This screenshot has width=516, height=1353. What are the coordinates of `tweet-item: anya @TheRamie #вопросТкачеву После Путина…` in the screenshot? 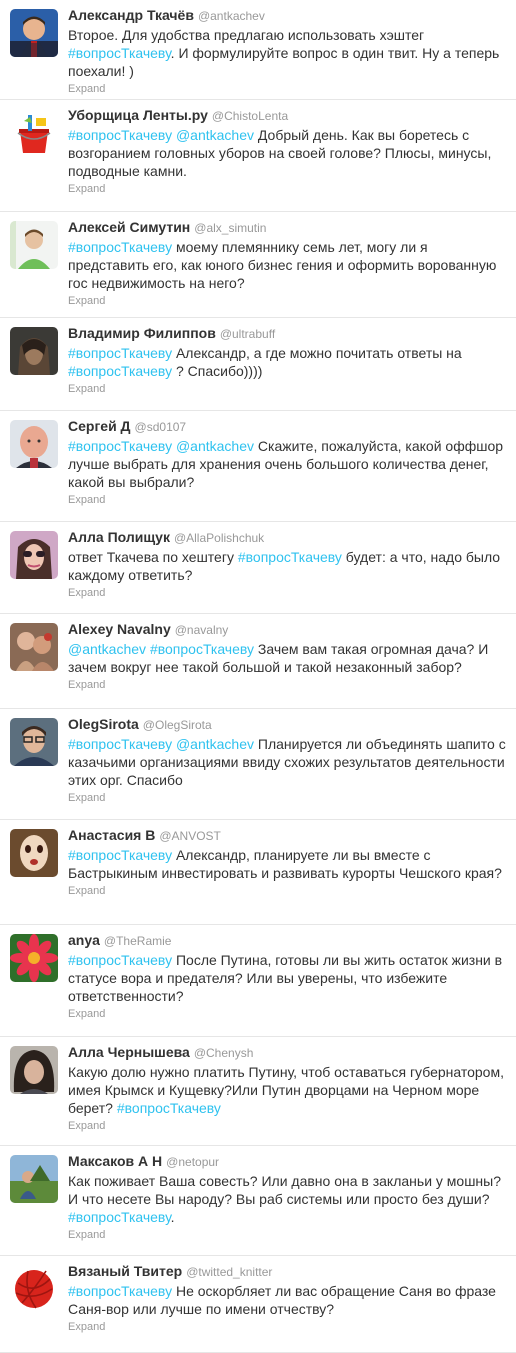 It's located at (258, 981).